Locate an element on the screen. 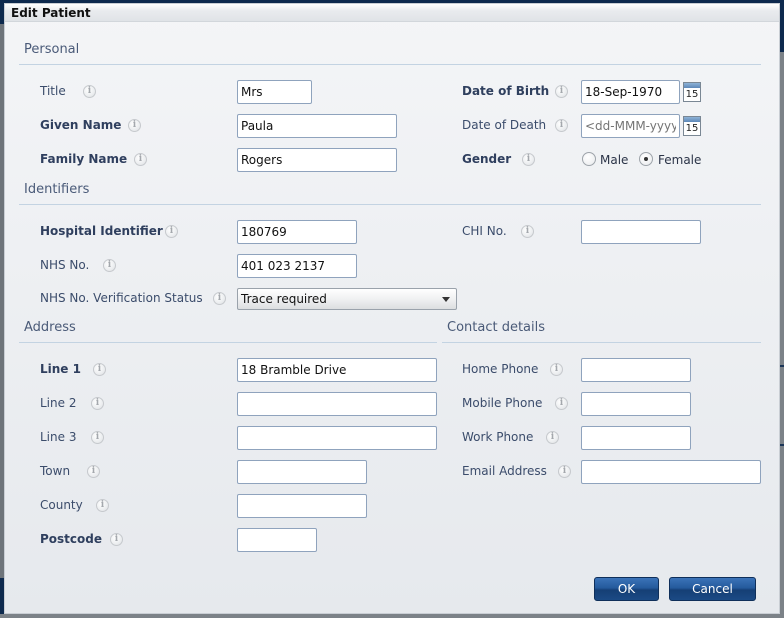 The width and height of the screenshot is (784, 618). gender-info-icon: i is located at coordinates (528, 159).